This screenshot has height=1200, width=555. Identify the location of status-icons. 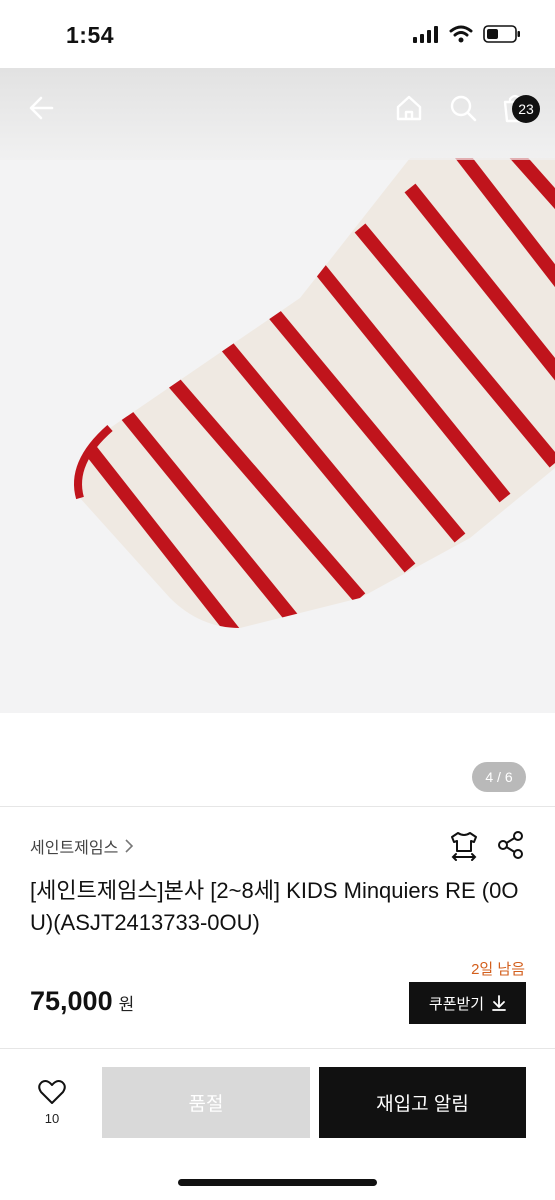
(467, 34).